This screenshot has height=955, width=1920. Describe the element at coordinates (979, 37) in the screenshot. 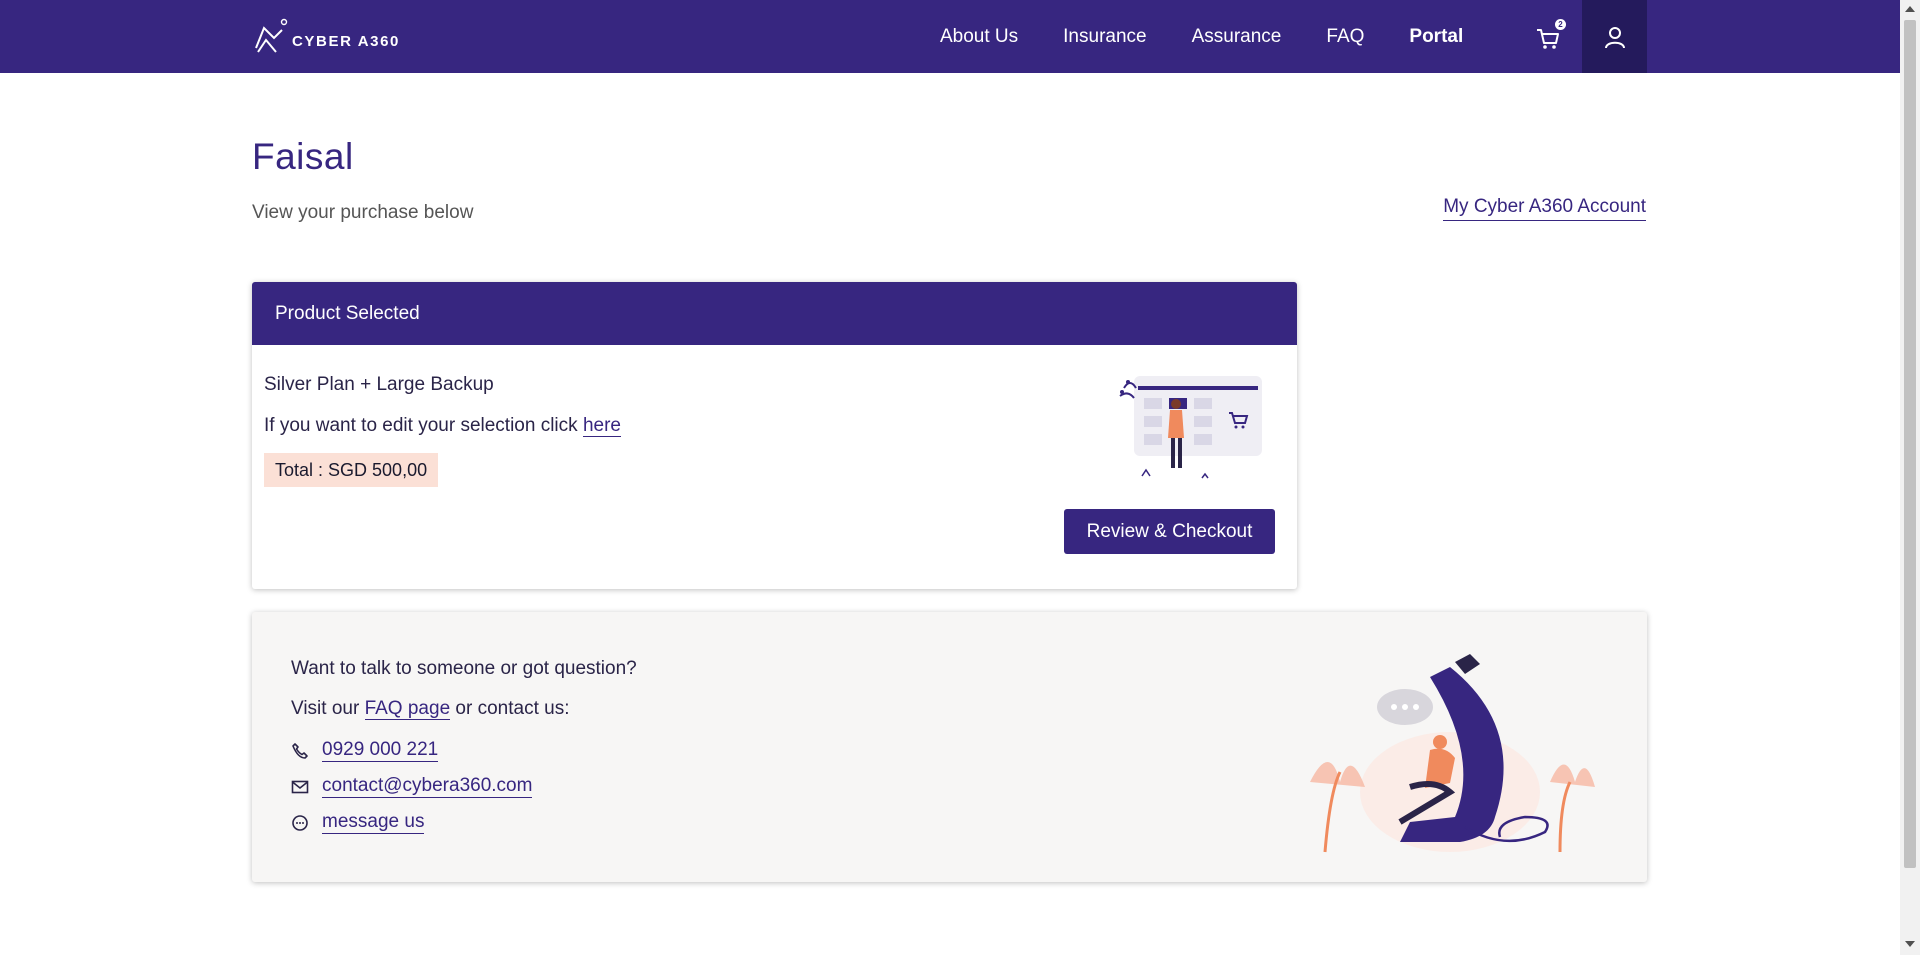

I see `nav-about-us: About Us` at that location.